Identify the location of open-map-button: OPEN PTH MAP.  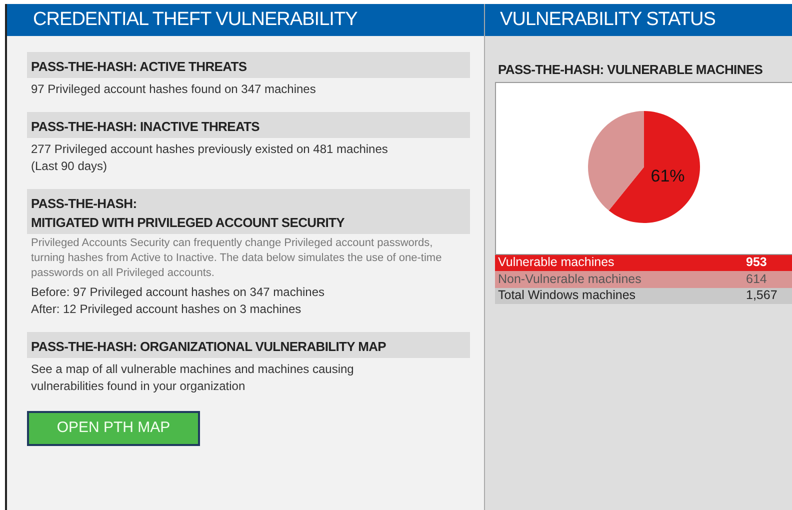
(113, 428).